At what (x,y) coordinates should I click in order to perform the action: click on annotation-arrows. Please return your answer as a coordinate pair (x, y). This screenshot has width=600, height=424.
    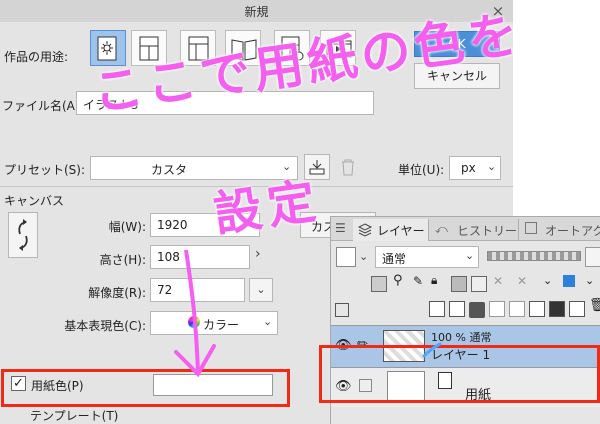
    Looking at the image, I should click on (308, 313).